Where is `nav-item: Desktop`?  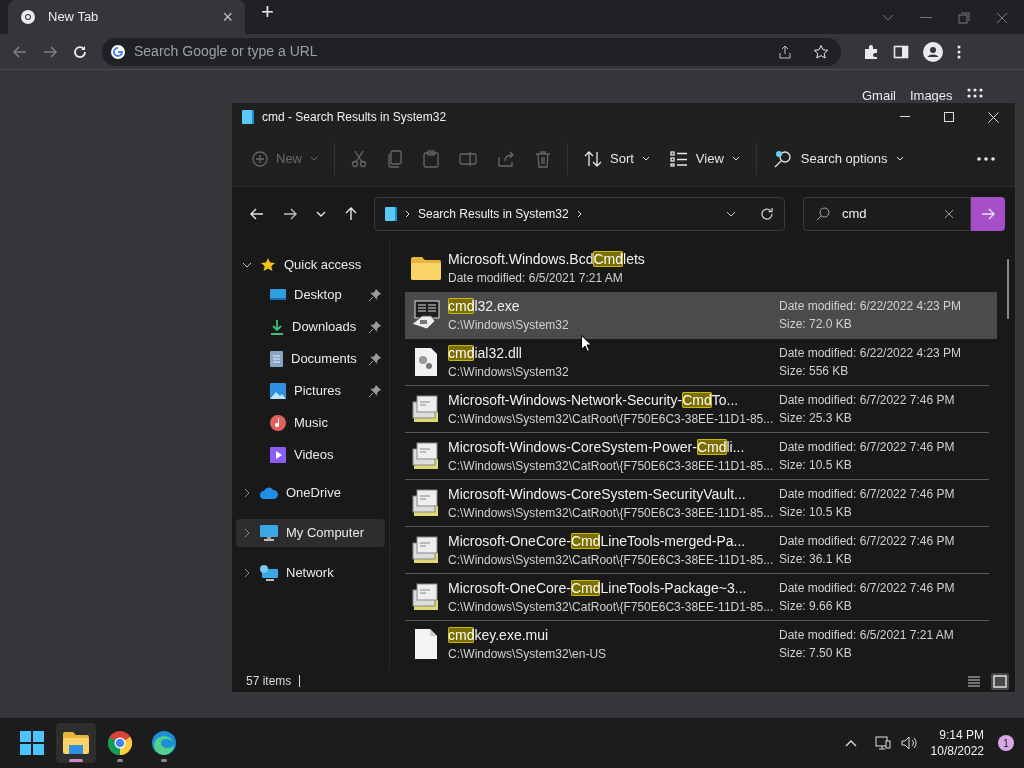 nav-item: Desktop is located at coordinates (310, 295).